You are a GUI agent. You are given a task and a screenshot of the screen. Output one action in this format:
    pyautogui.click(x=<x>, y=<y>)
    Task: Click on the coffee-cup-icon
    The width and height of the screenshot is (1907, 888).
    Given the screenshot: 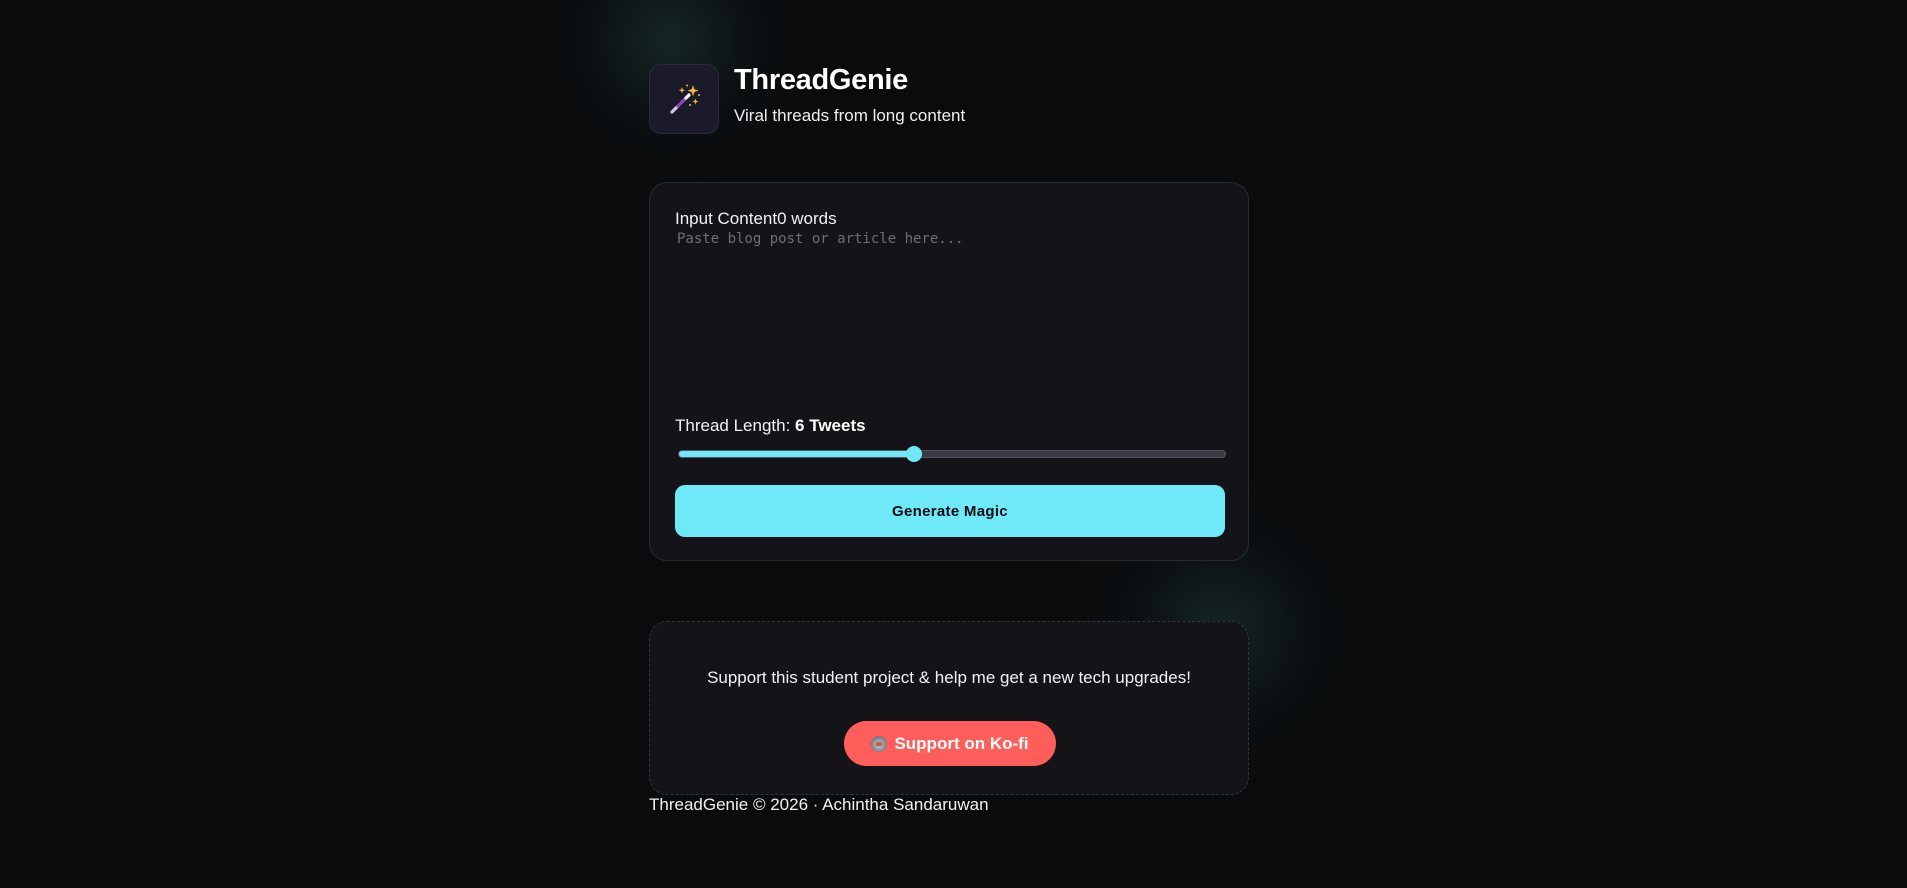 What is the action you would take?
    pyautogui.click(x=879, y=743)
    